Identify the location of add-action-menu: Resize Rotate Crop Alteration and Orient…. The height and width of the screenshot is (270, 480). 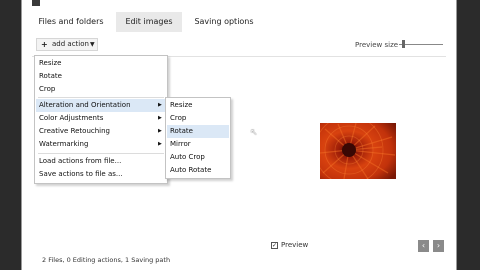
(101, 119).